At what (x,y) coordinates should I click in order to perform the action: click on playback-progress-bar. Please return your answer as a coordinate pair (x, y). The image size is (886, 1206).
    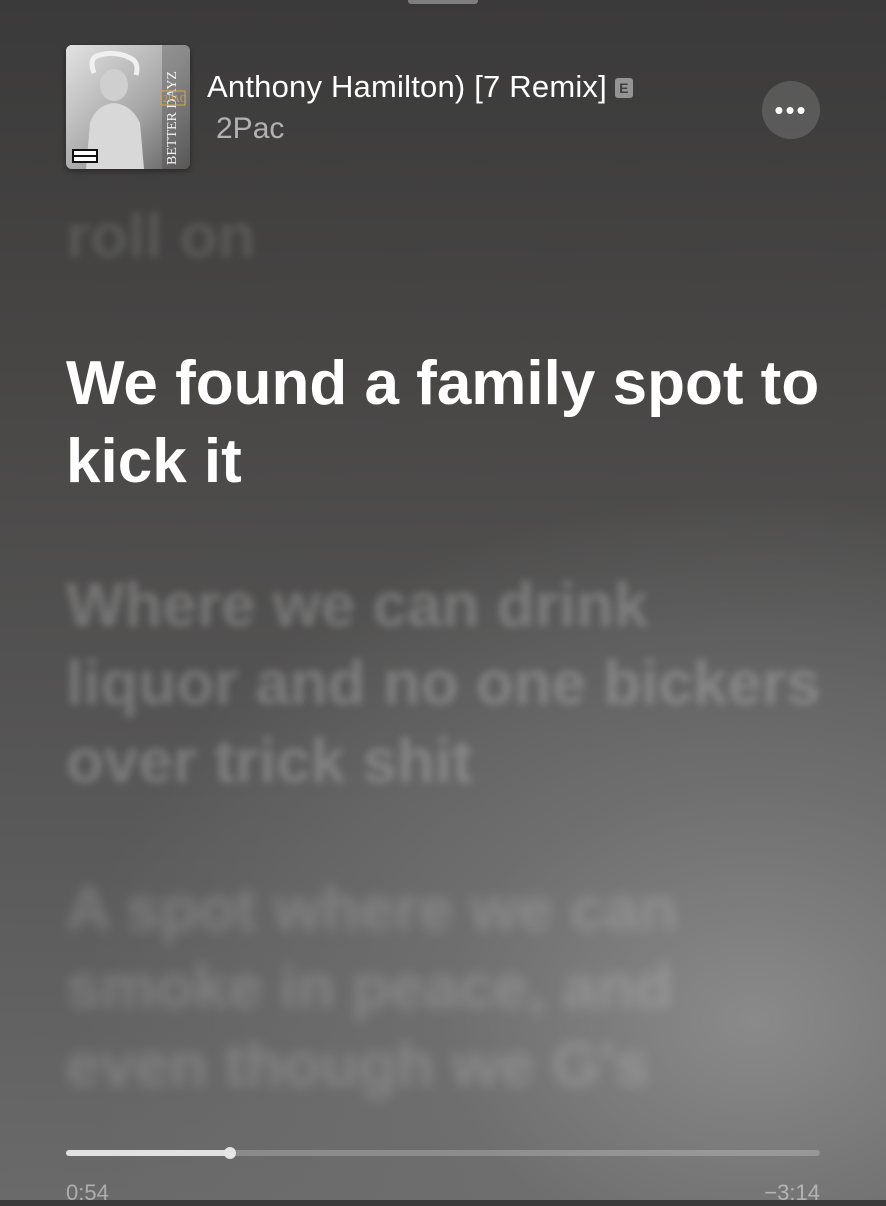
    Looking at the image, I should click on (443, 1153).